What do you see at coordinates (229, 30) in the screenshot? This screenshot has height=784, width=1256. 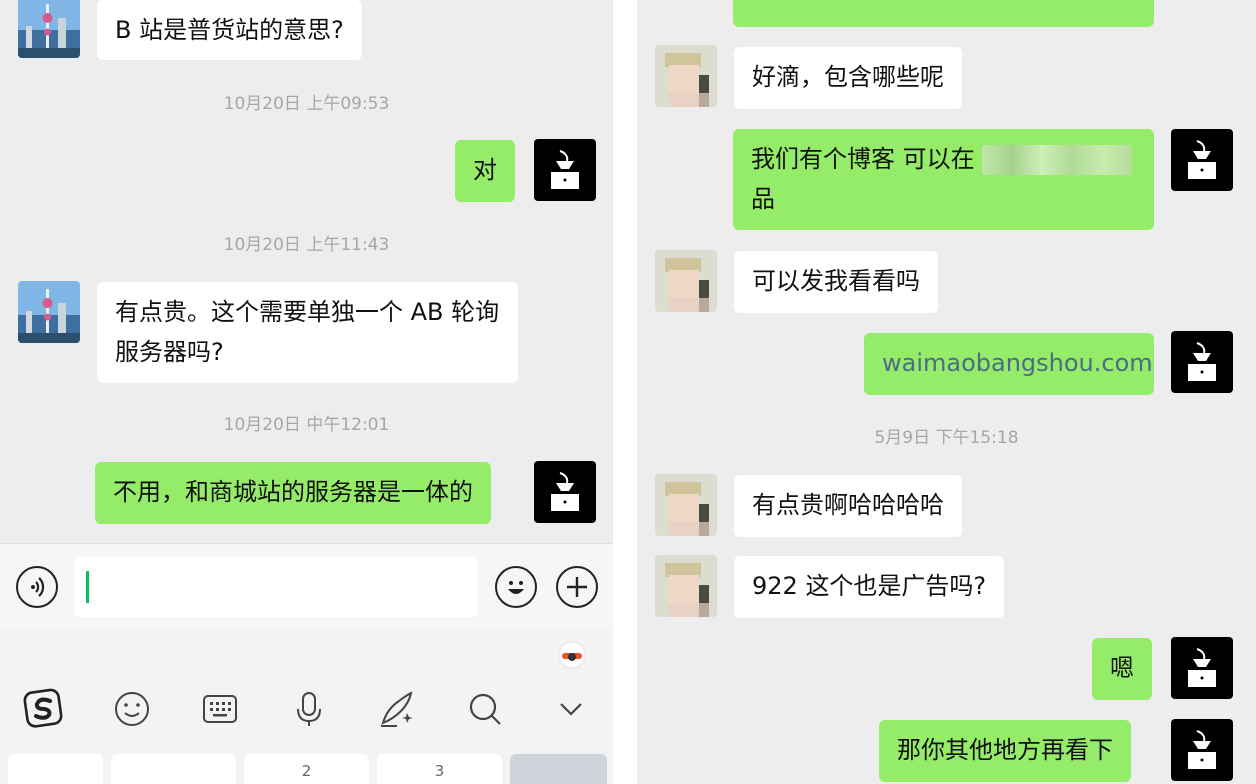 I see `message-bubble-incoming: B 站是普货站的意思?` at bounding box center [229, 30].